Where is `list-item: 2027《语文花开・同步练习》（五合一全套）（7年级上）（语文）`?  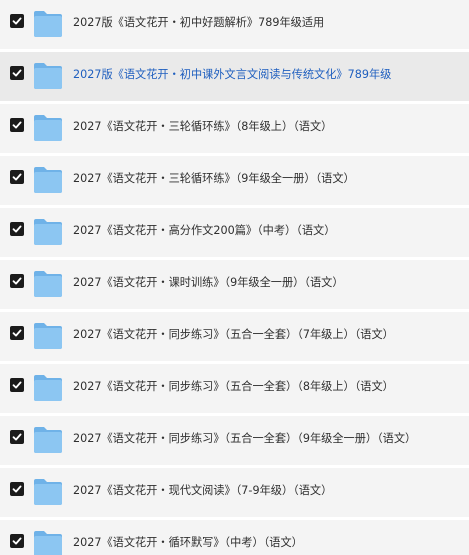 list-item: 2027《语文花开・同步练习》（五合一全套）（7年级上）（语文） is located at coordinates (234, 336).